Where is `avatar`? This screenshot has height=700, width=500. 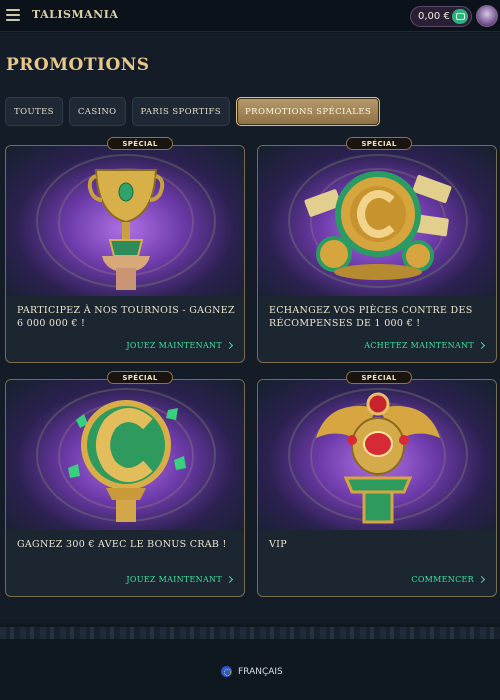
avatar is located at coordinates (487, 16).